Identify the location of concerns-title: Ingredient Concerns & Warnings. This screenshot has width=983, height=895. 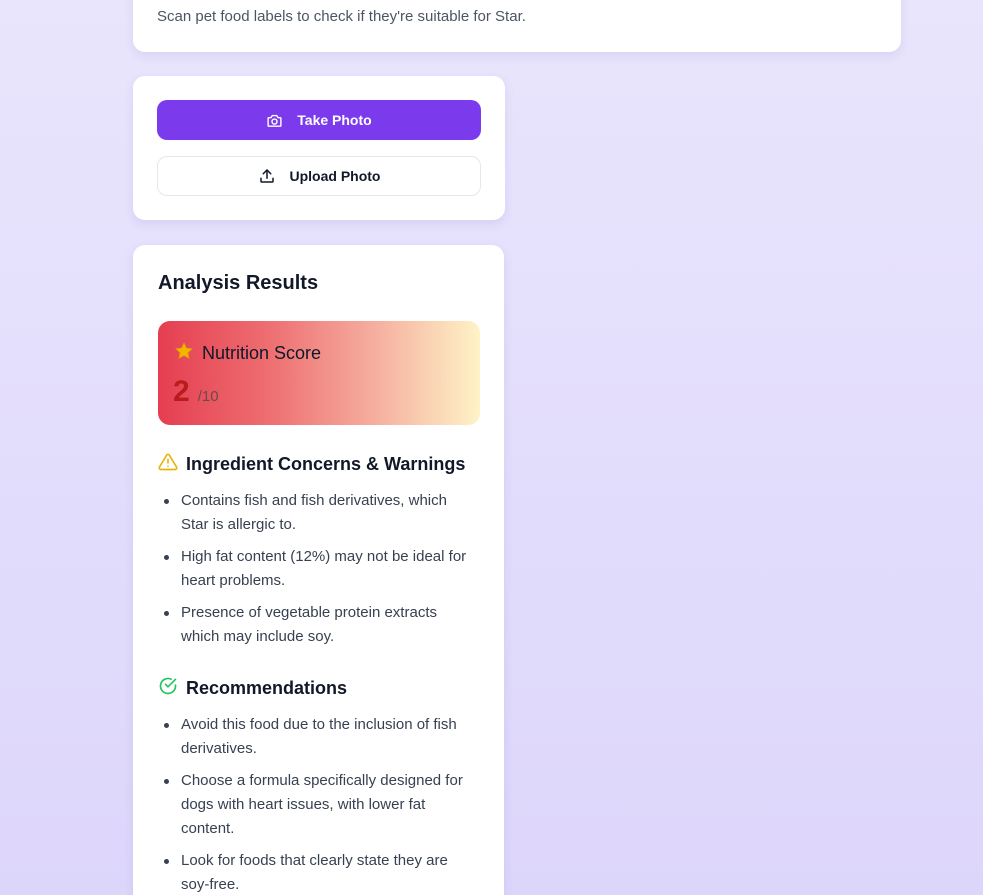
(326, 464).